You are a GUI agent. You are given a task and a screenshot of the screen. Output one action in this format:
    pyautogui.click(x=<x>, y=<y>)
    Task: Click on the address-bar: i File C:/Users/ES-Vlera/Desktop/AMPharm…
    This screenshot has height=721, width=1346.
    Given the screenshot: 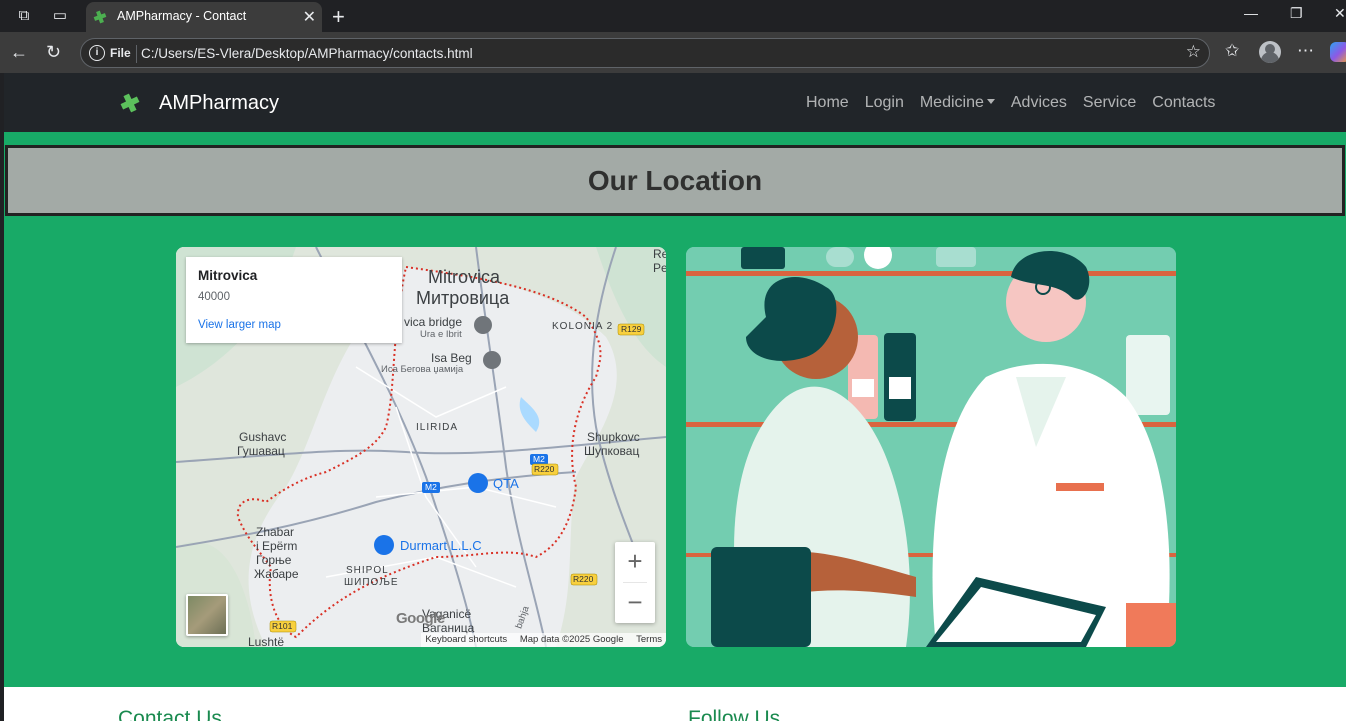 What is the action you would take?
    pyautogui.click(x=645, y=53)
    